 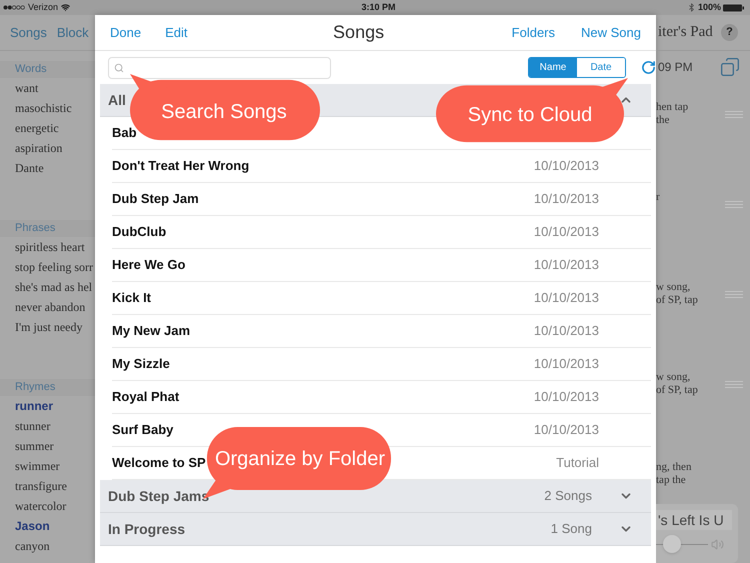 I want to click on list-item: transfigure, so click(x=41, y=486).